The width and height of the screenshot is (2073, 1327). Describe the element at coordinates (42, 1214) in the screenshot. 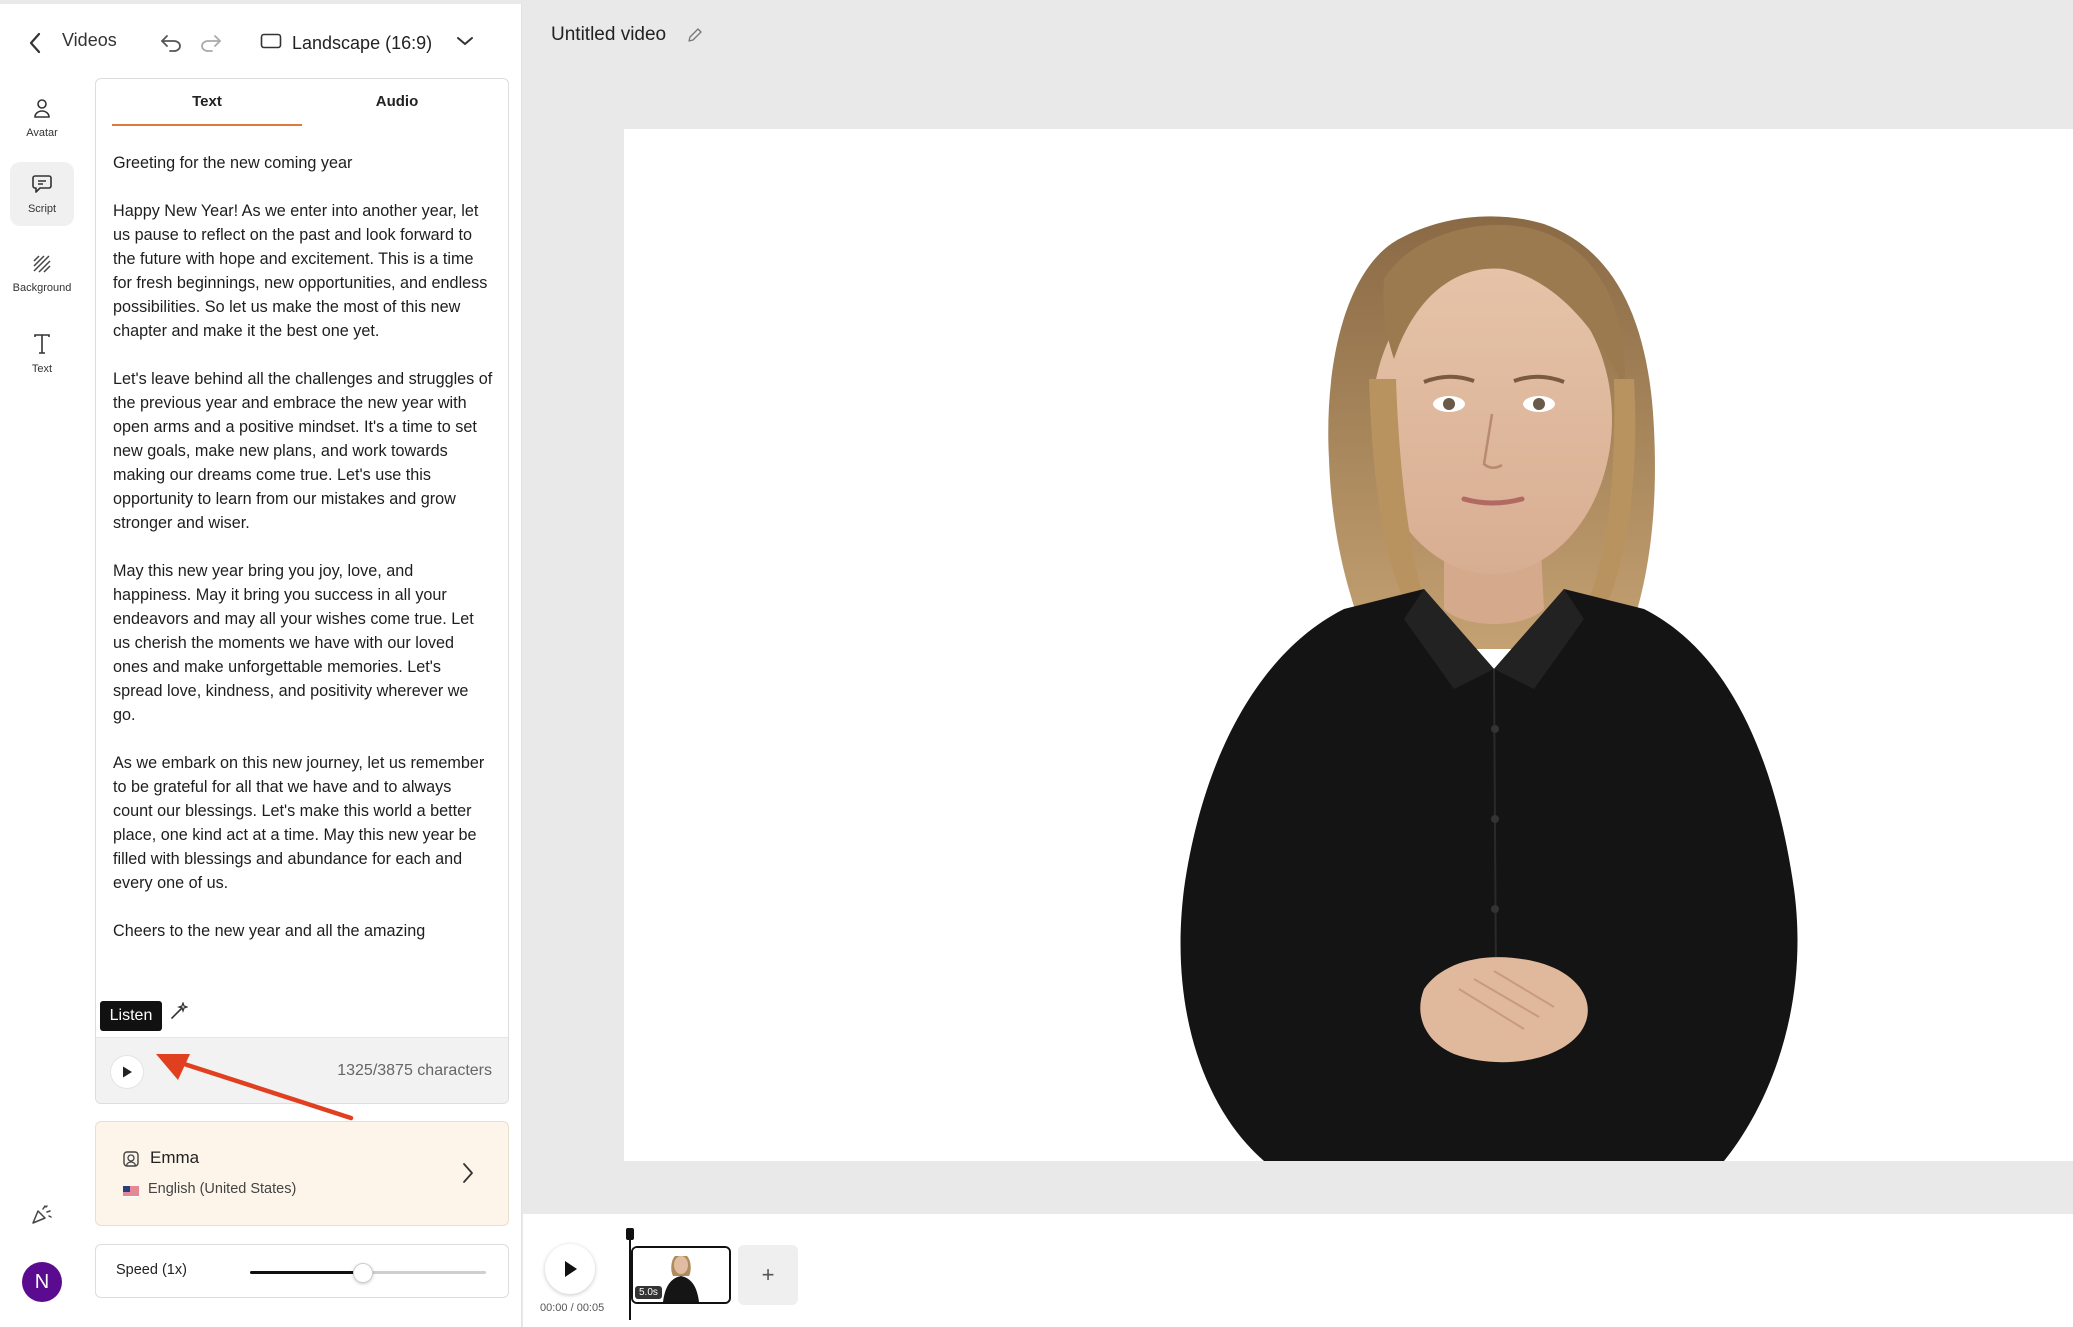

I see `party-popper-icon` at that location.